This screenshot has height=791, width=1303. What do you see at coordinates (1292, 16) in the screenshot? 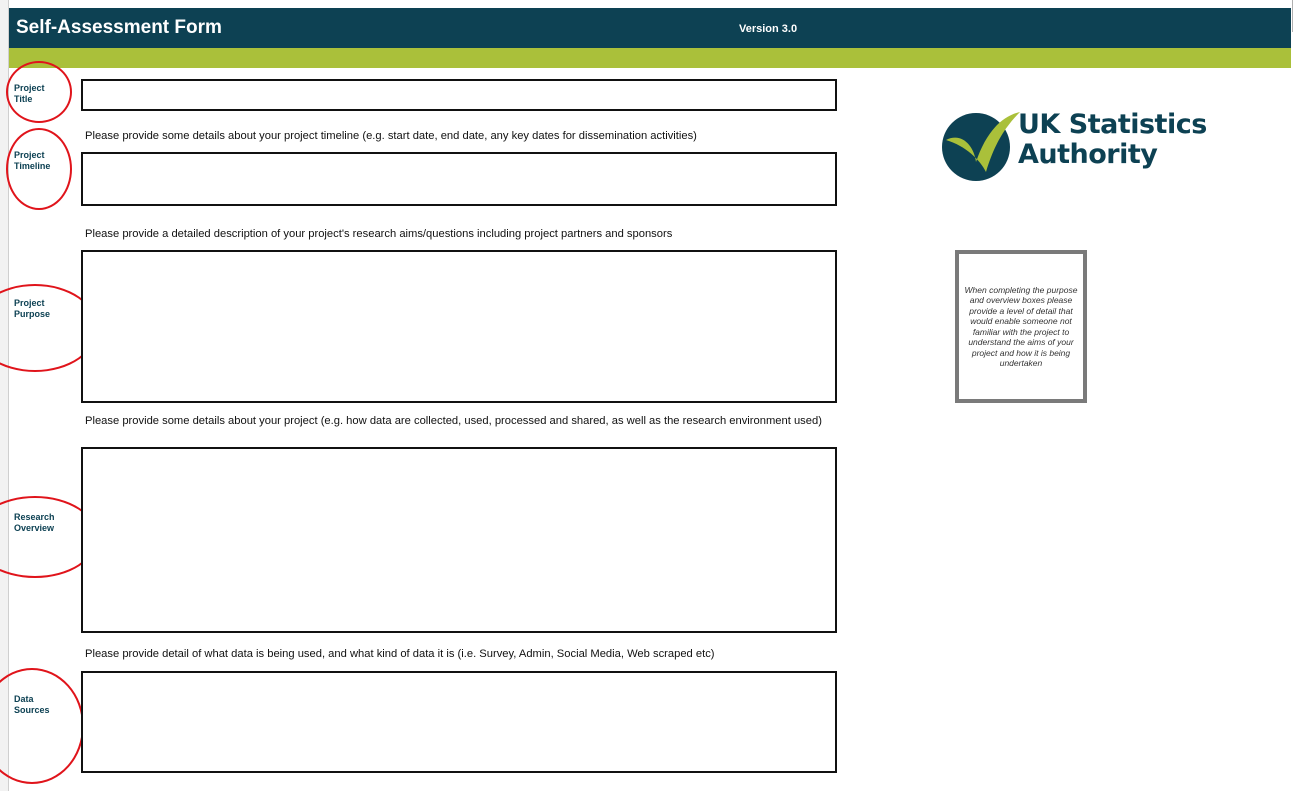
I see `sheet-right-edge` at bounding box center [1292, 16].